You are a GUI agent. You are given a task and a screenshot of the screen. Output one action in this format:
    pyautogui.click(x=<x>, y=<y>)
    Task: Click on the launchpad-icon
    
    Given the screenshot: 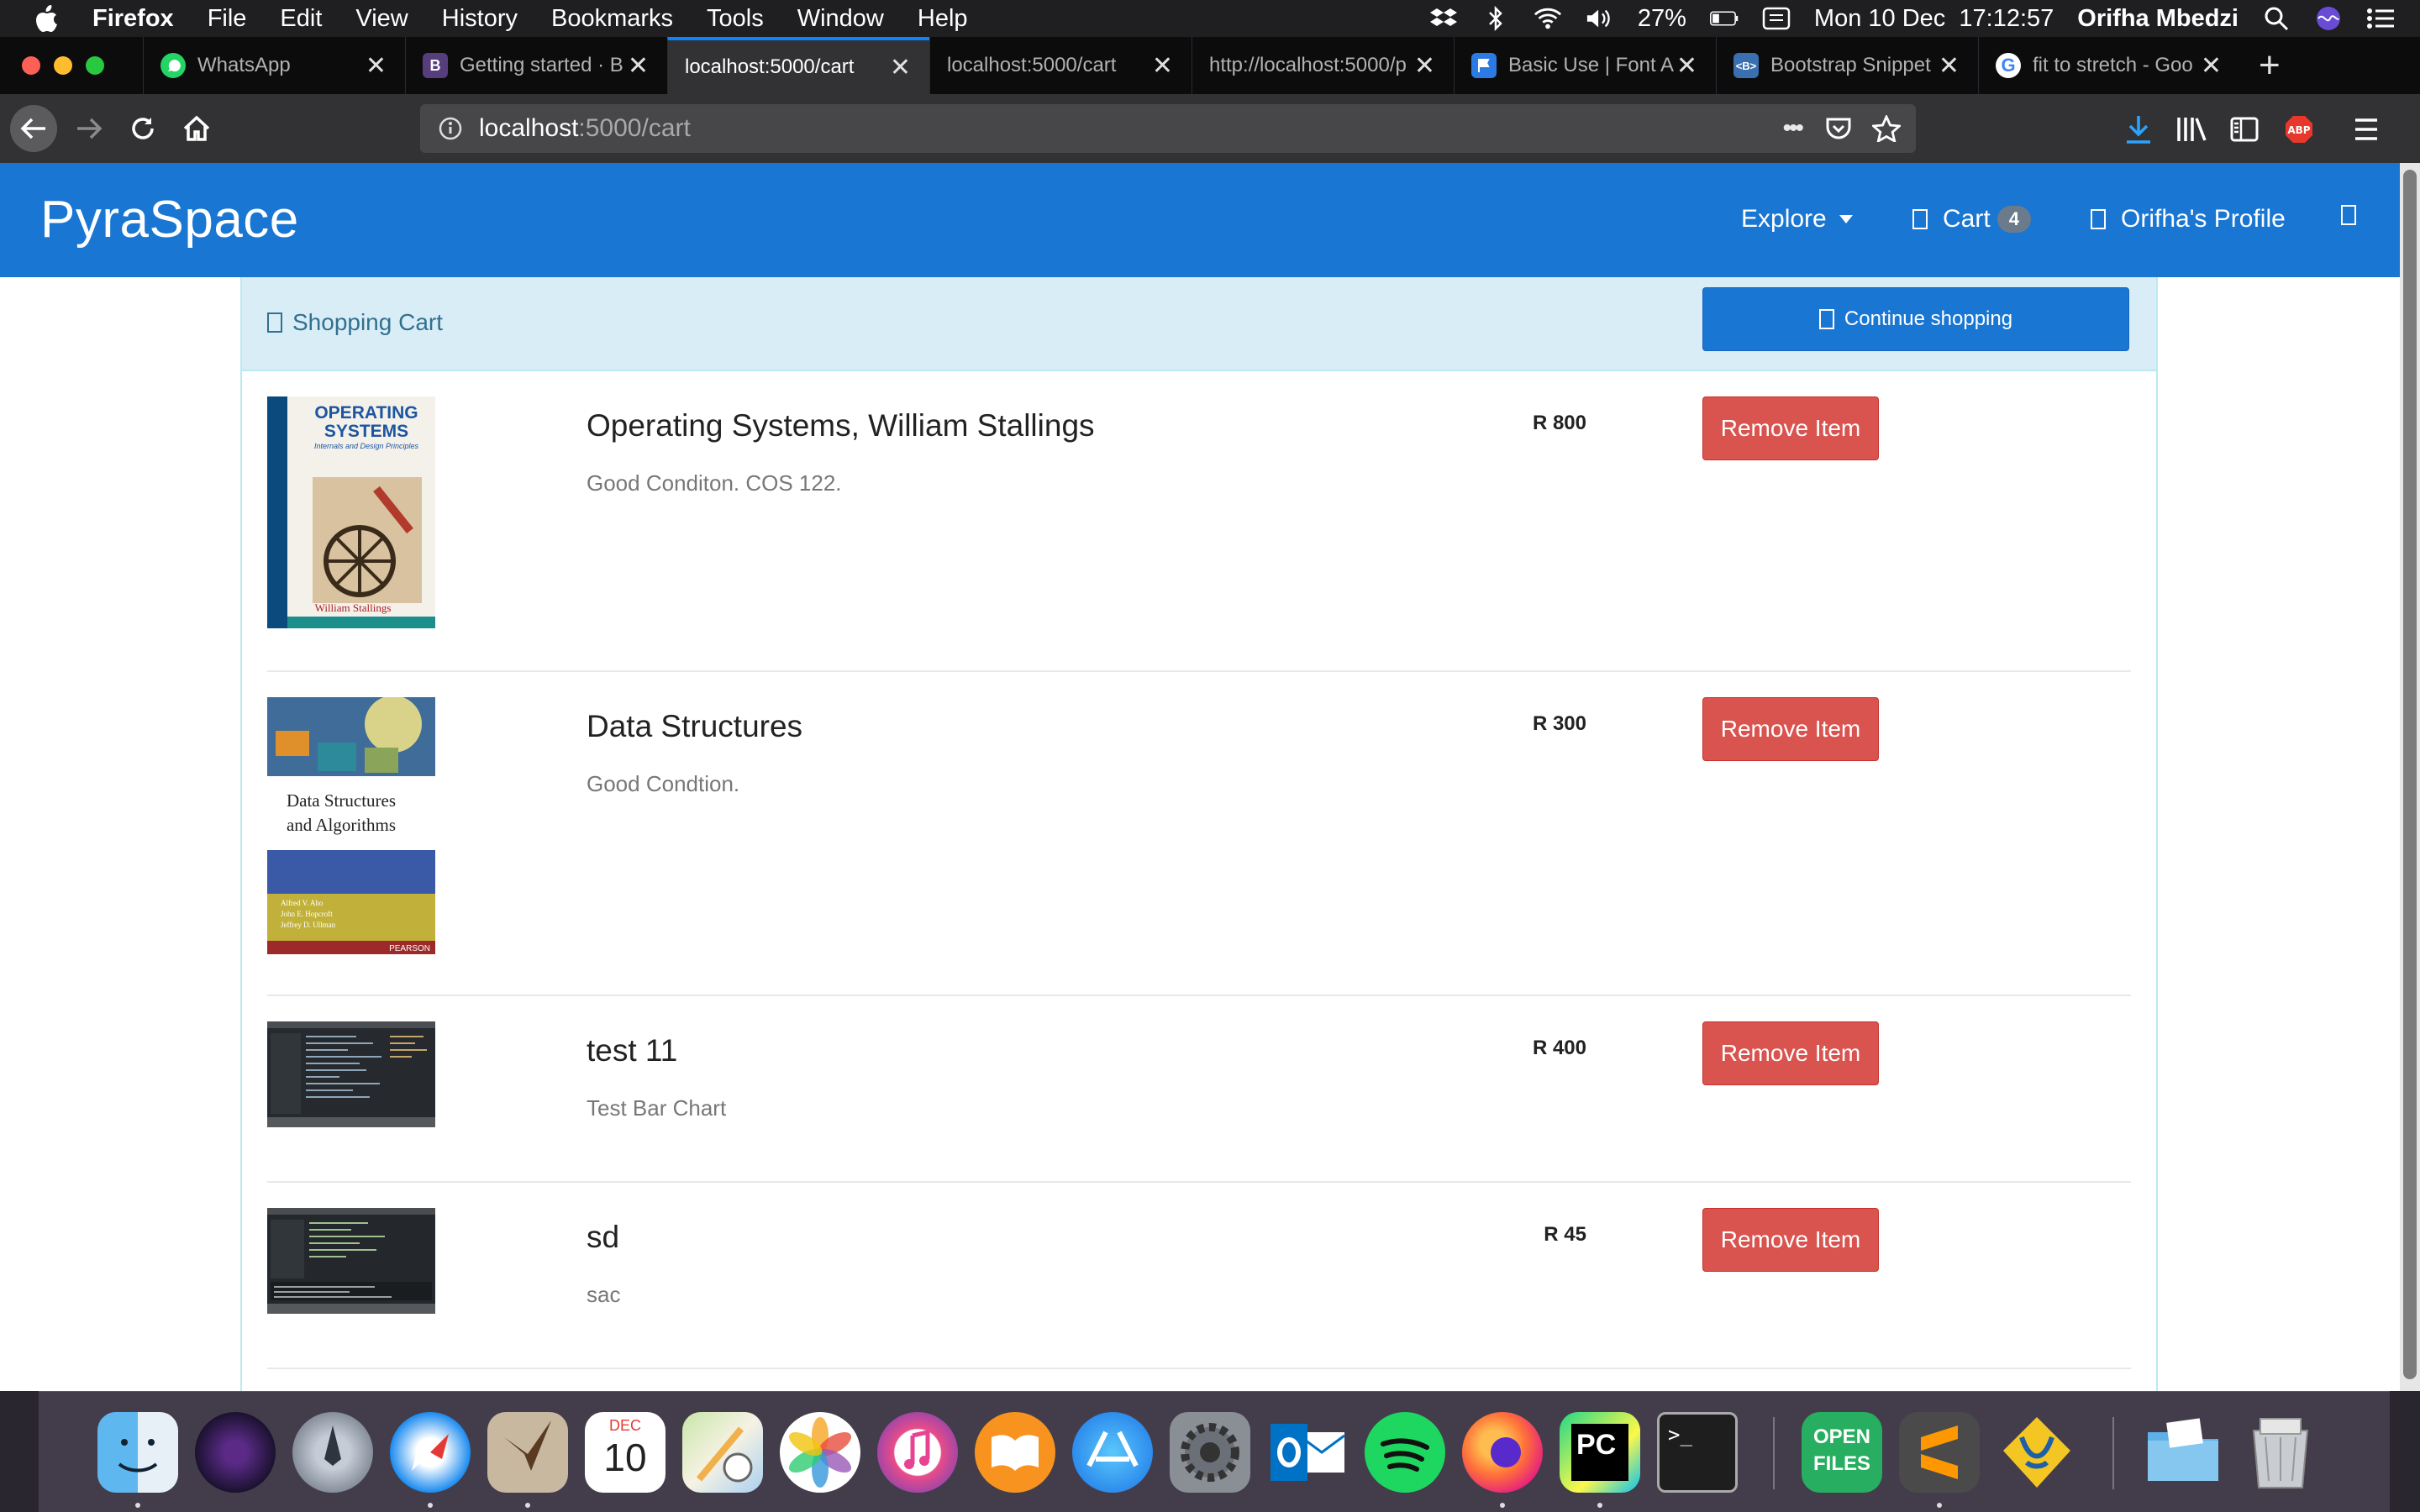 What is the action you would take?
    pyautogui.click(x=332, y=1452)
    